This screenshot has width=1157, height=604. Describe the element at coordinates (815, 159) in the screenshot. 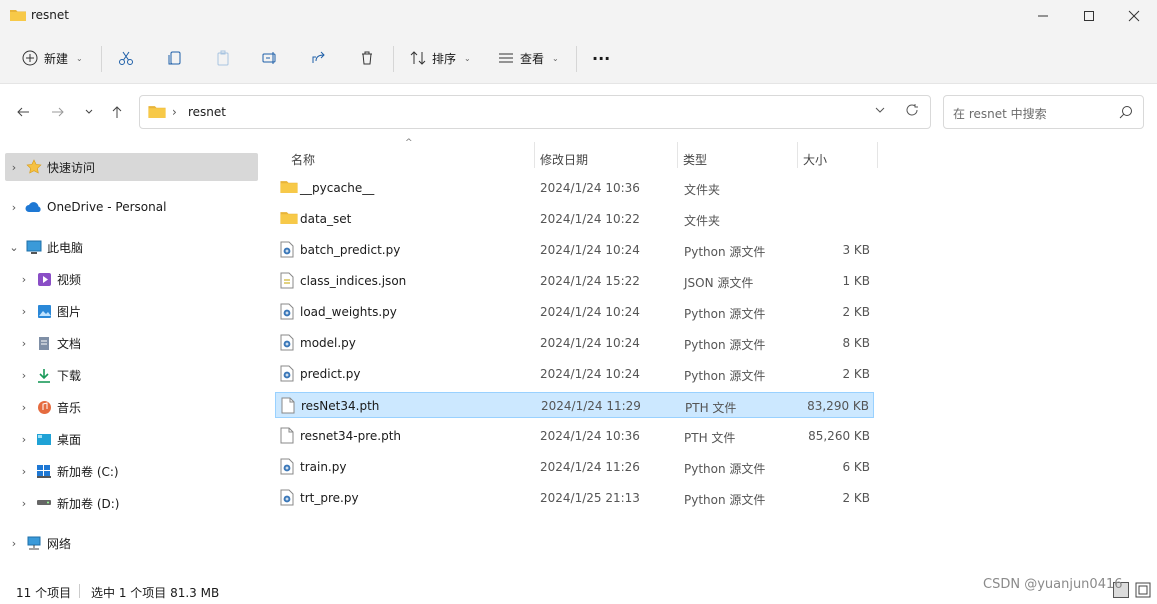

I see `column-header-size: 大小` at that location.